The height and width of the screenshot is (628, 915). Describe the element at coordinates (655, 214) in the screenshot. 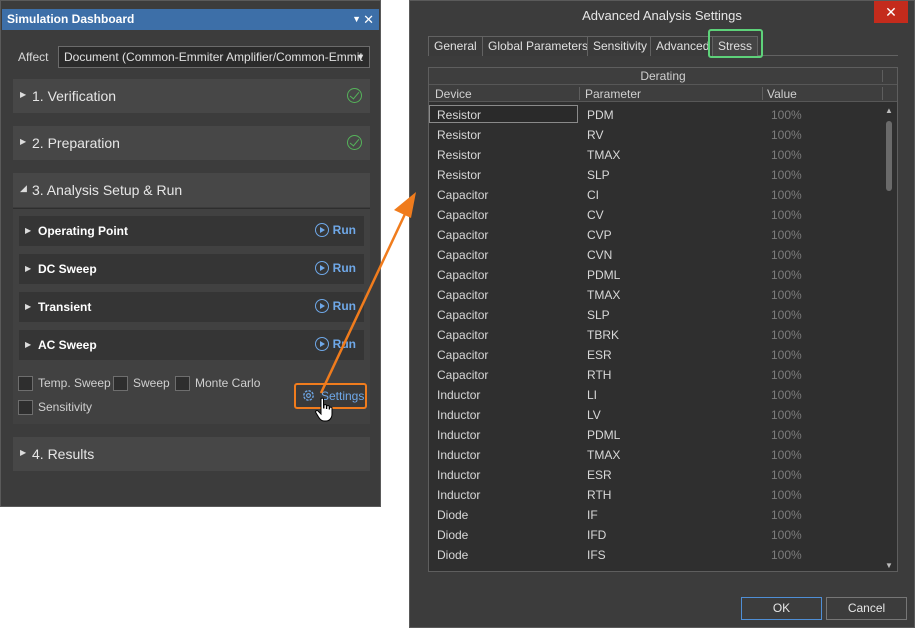

I see `table-row: Capacitor CV 100%` at that location.